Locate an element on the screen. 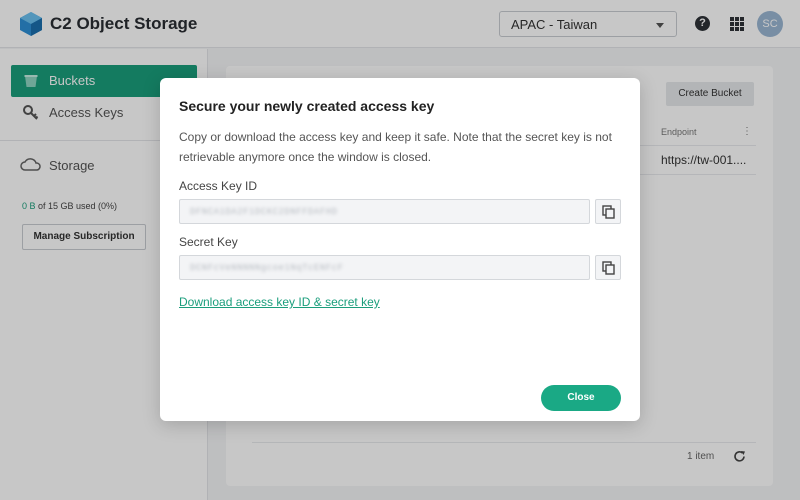  close-button: Close is located at coordinates (581, 398).